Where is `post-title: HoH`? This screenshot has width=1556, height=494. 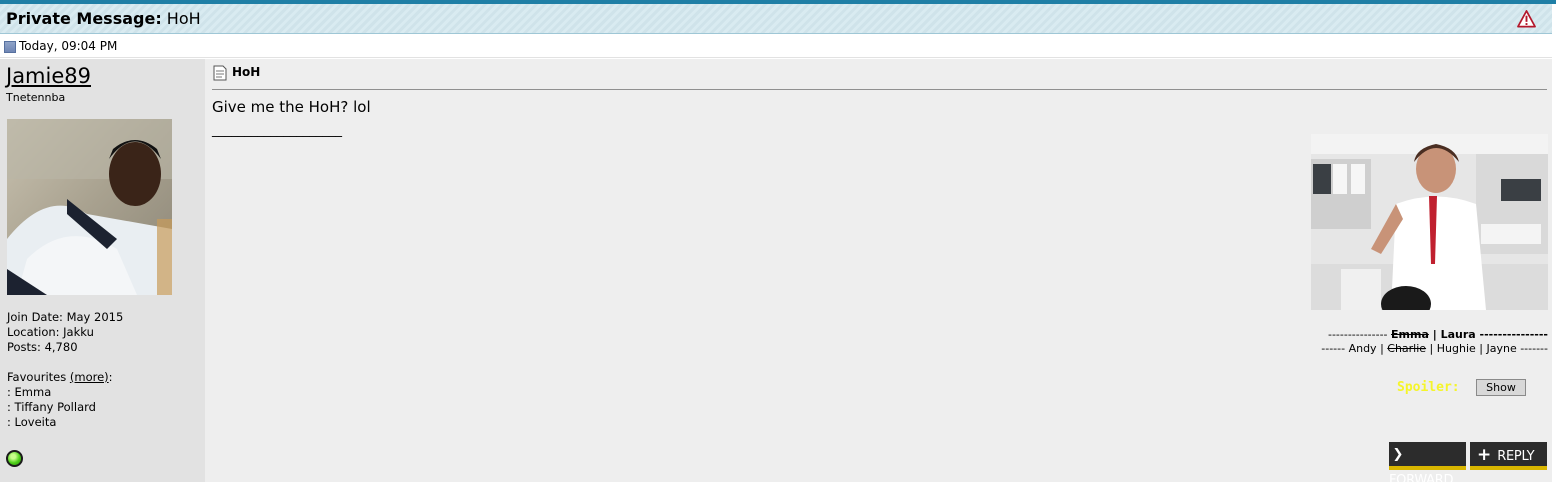
post-title: HoH is located at coordinates (246, 72).